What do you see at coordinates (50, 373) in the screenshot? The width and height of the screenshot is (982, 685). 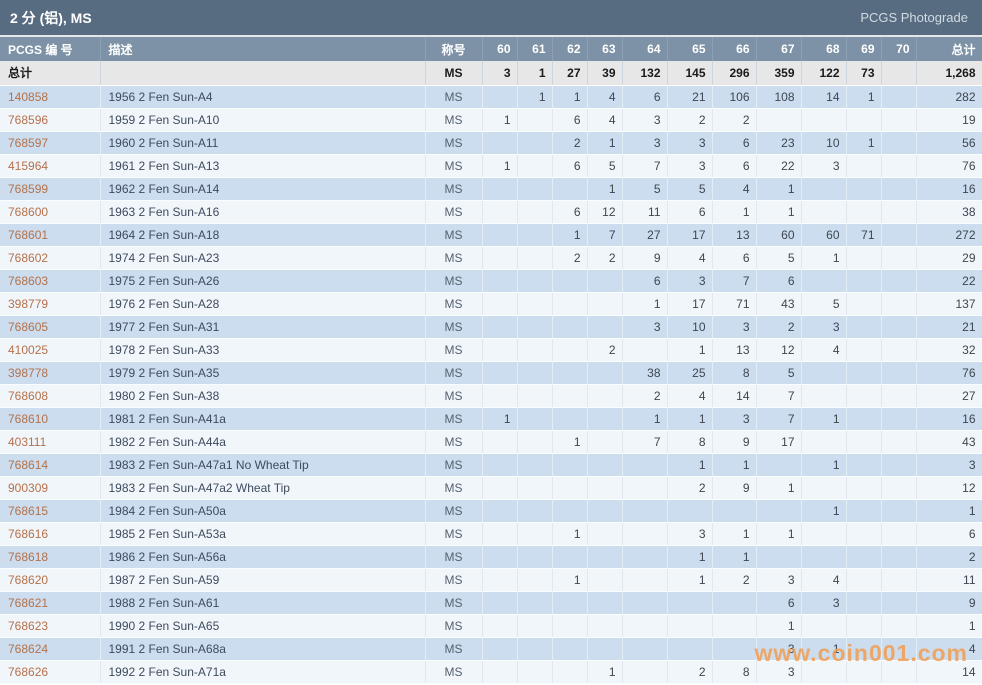 I see `pcgs-number-link: 398778` at bounding box center [50, 373].